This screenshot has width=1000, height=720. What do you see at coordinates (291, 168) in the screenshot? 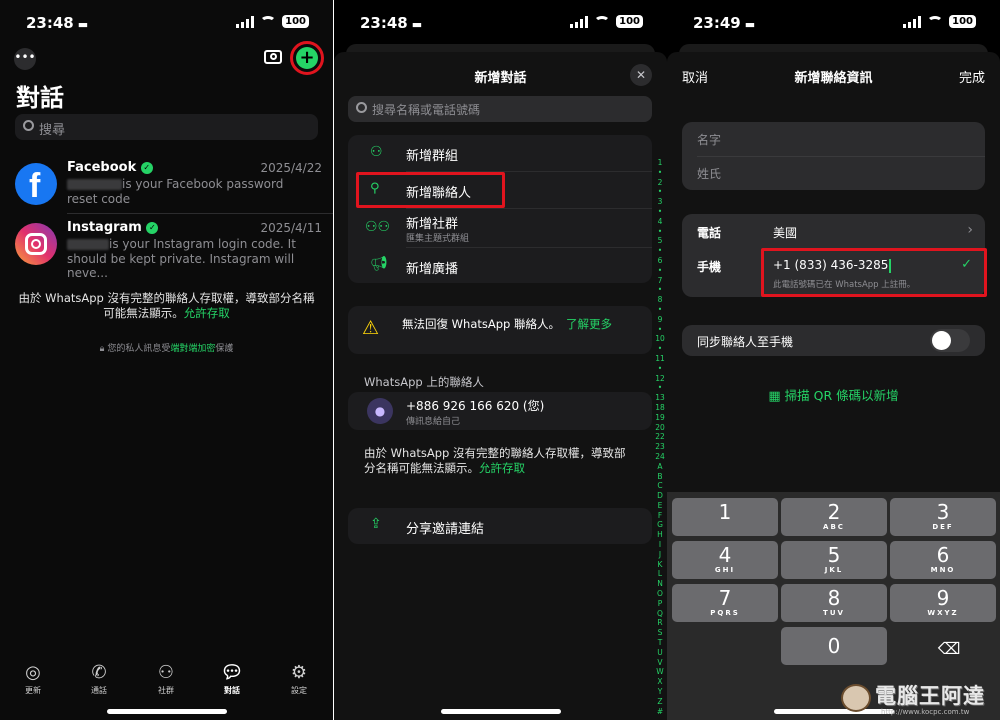
I see `chat-date: 2025/4/22` at bounding box center [291, 168].